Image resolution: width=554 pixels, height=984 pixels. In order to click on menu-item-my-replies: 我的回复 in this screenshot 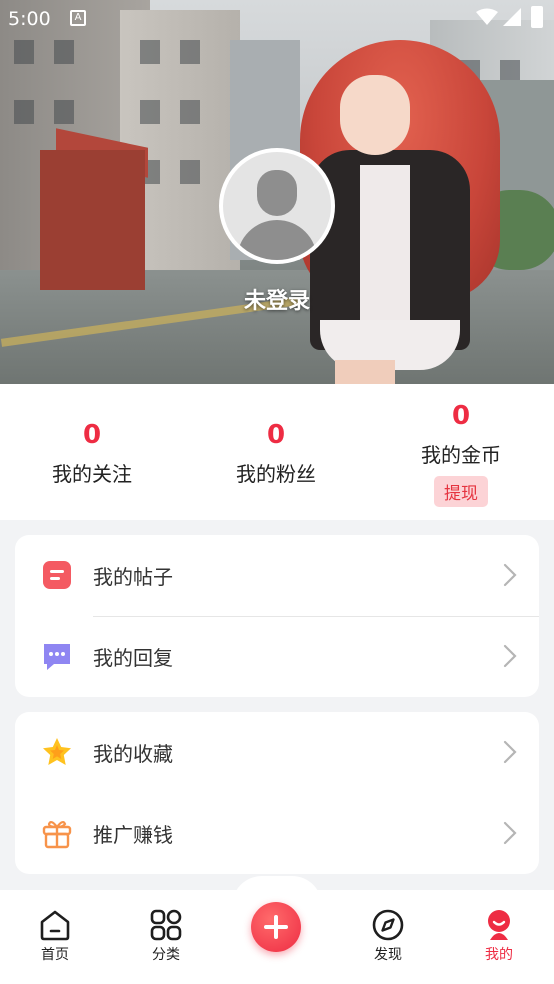, I will do `click(277, 656)`.